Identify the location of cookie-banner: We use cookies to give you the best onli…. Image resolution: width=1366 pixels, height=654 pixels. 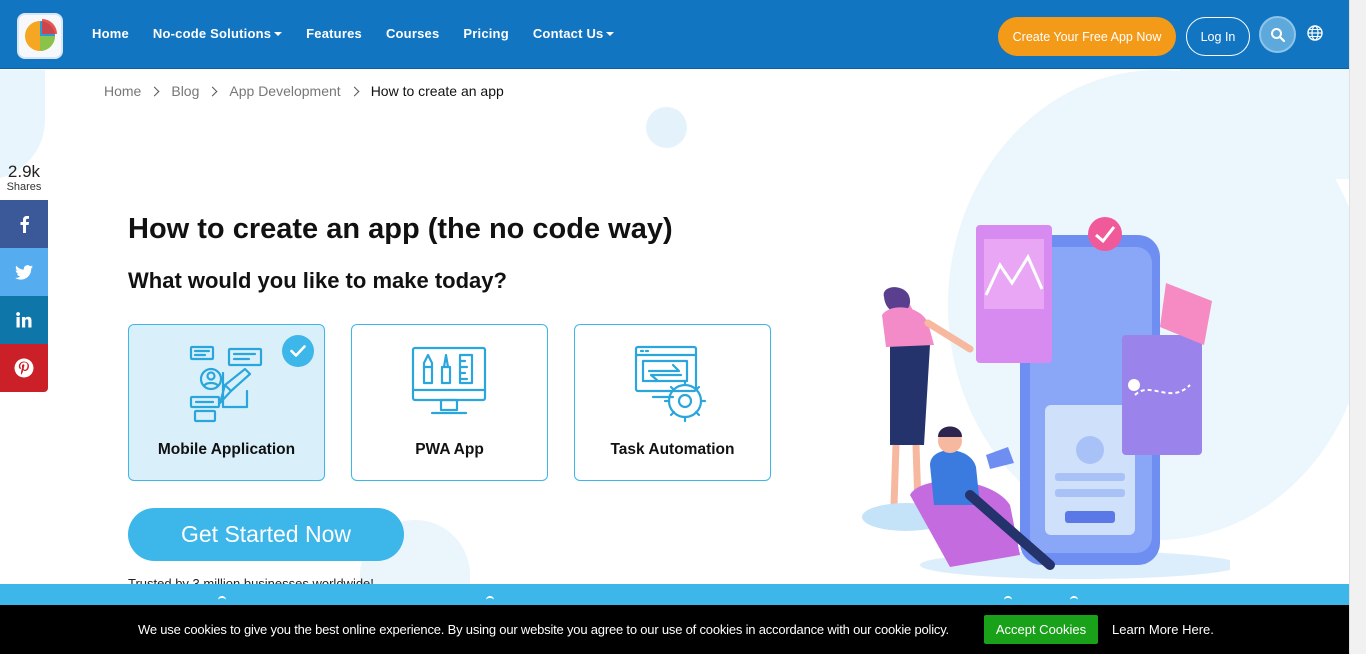
(674, 629).